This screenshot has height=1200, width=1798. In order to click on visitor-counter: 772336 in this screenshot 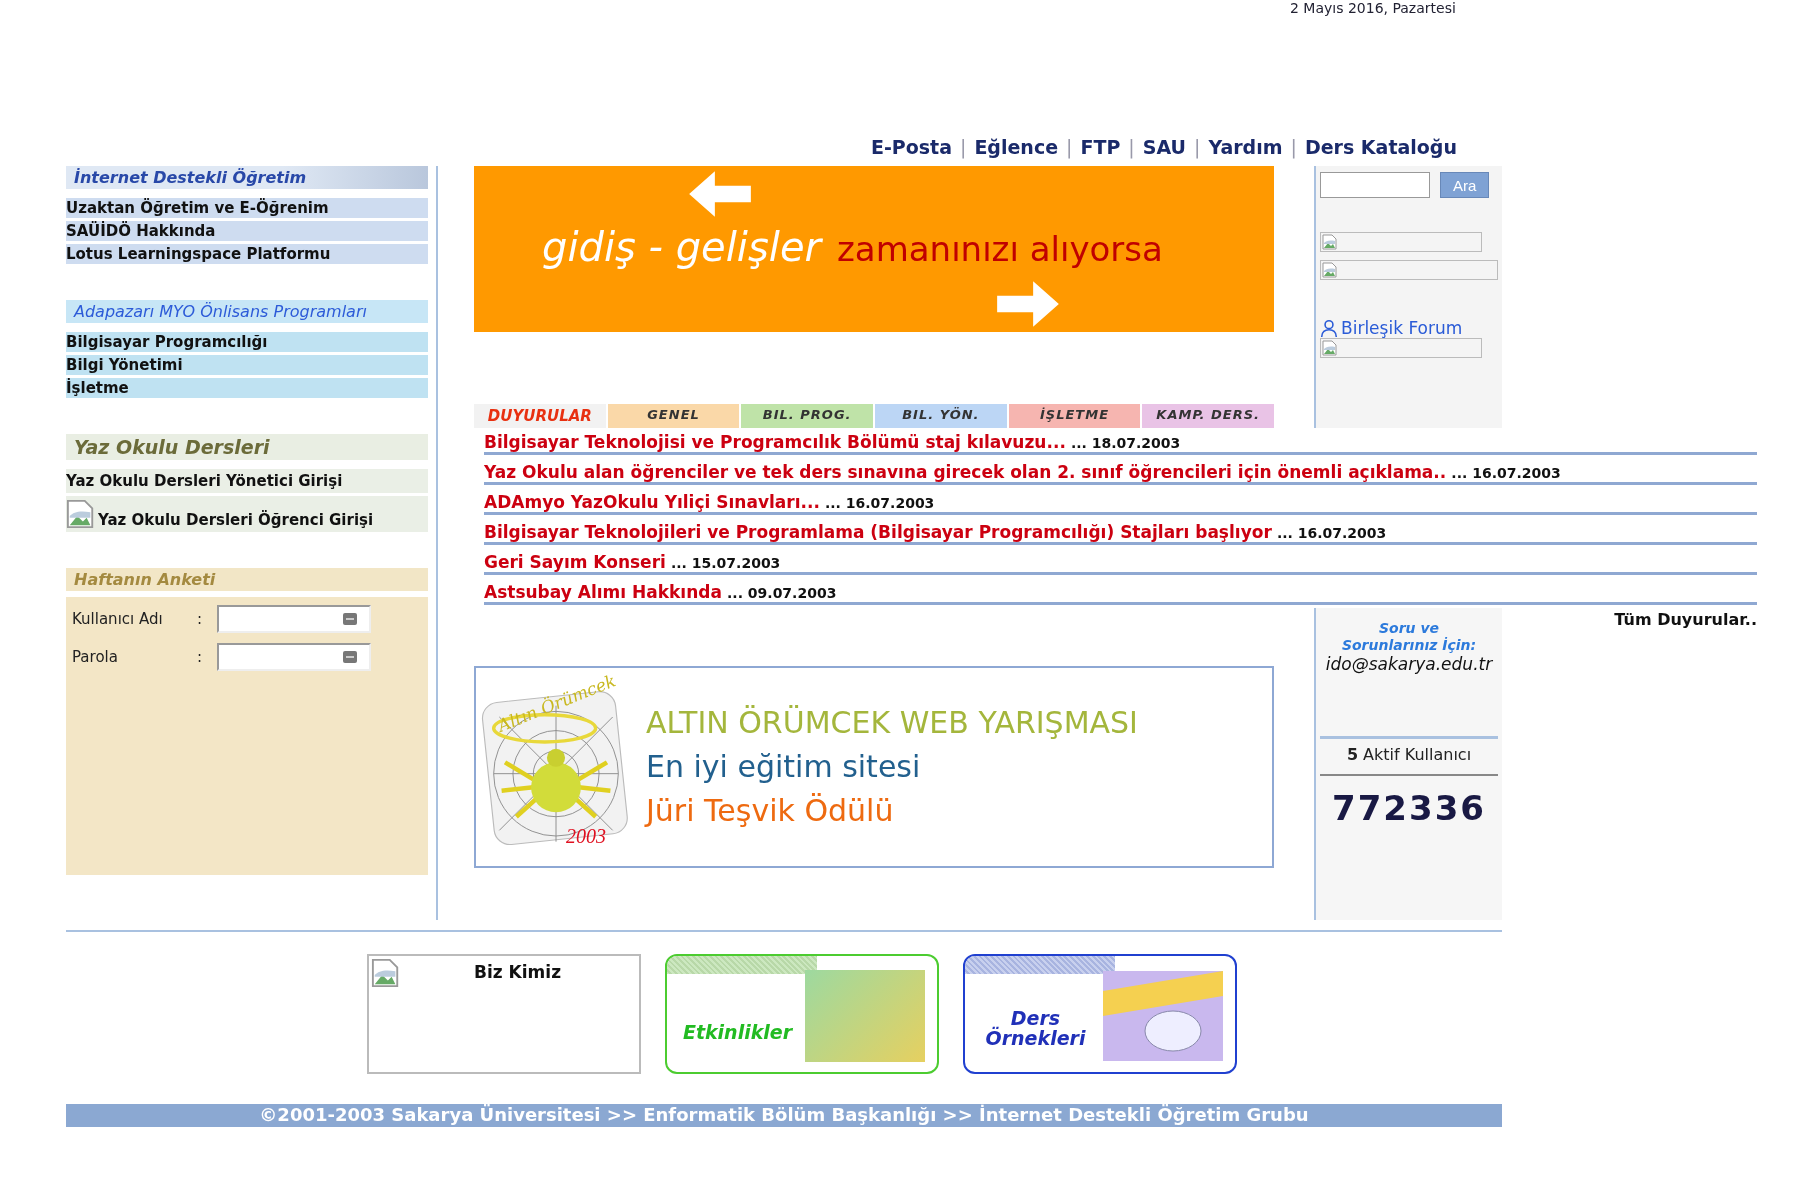, I will do `click(1409, 807)`.